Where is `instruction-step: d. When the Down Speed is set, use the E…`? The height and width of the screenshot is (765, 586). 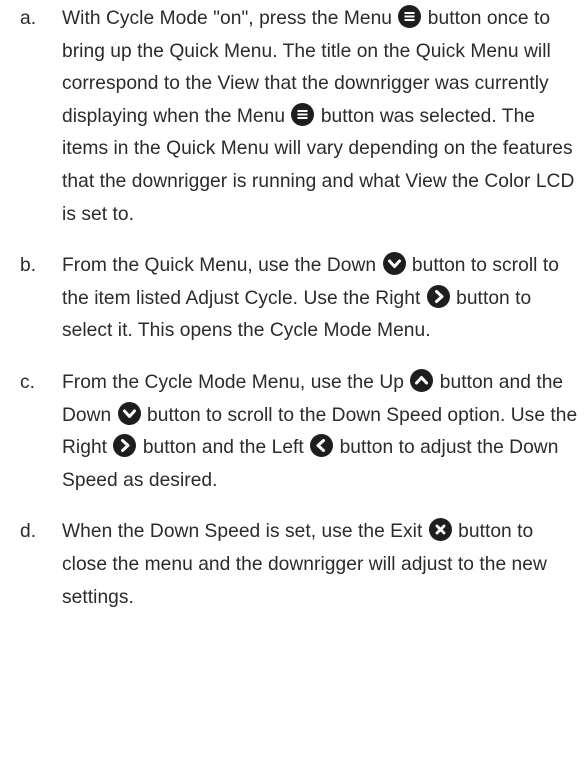 instruction-step: d. When the Down Speed is set, use the E… is located at coordinates (301, 565).